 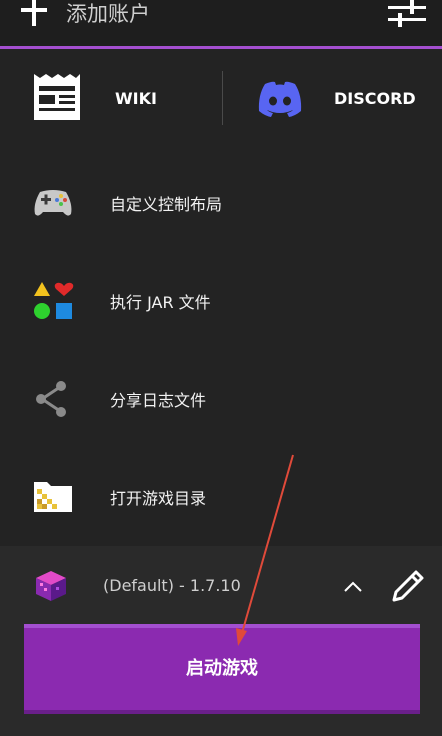 I want to click on share-icon, so click(x=51, y=399).